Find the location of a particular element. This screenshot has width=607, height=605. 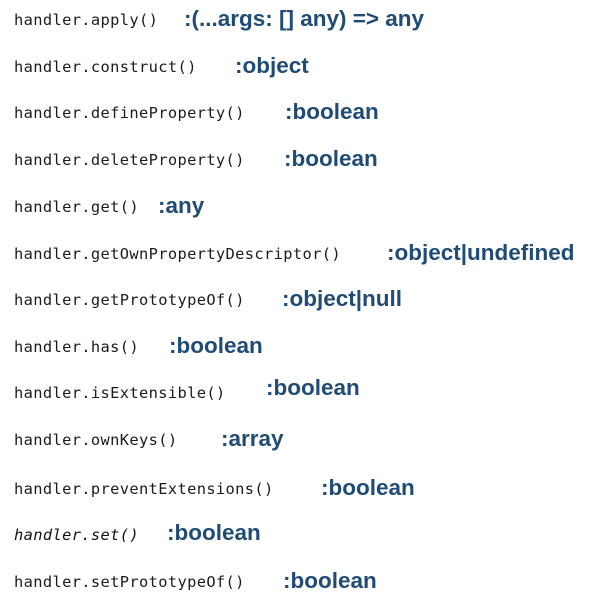

return-type: :object|null is located at coordinates (342, 298).